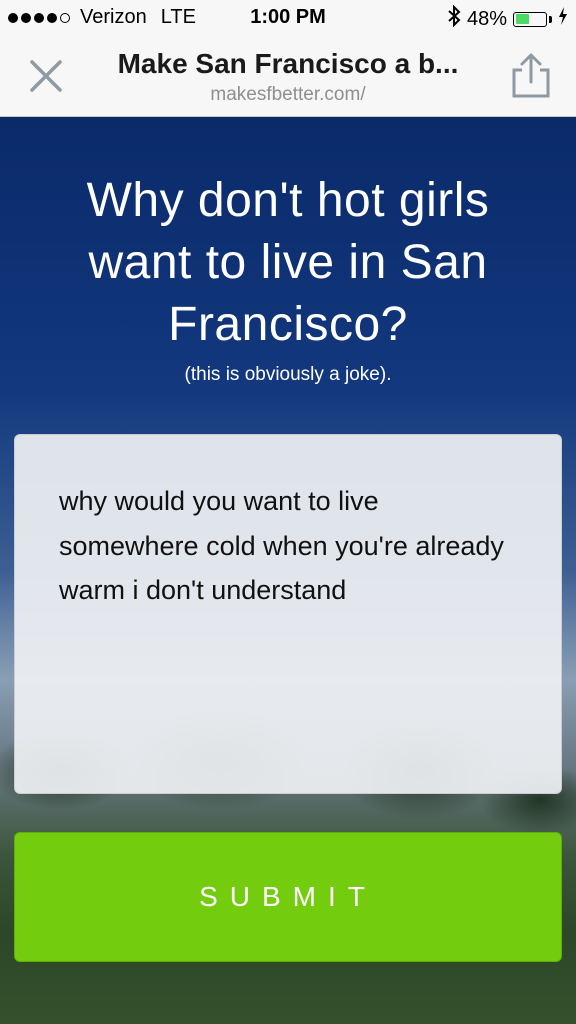 Image resolution: width=576 pixels, height=1024 pixels. I want to click on battery-icon, so click(530, 19).